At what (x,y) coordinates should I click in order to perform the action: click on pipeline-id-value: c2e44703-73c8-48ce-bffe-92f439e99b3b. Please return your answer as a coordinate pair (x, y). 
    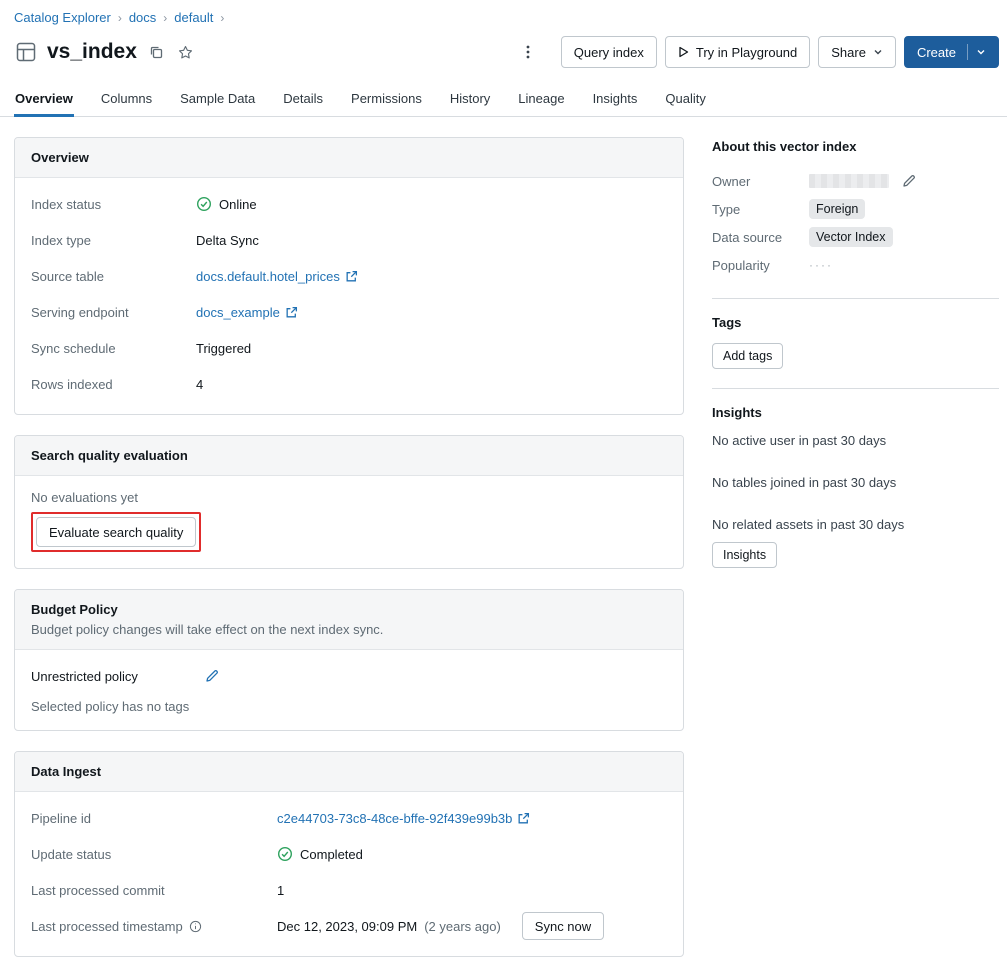
    Looking at the image, I should click on (403, 818).